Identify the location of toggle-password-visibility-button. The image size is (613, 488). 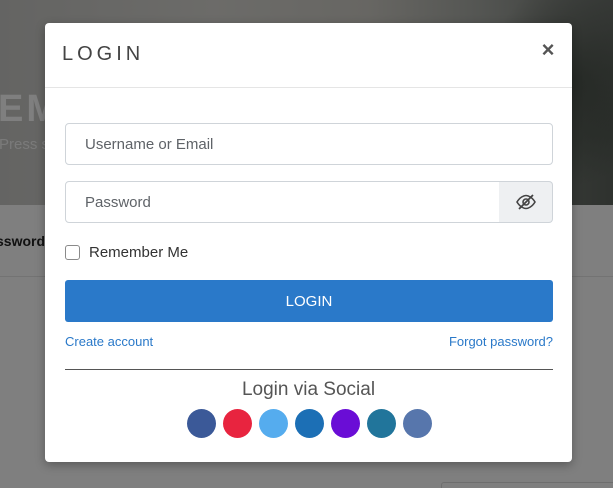
(526, 202).